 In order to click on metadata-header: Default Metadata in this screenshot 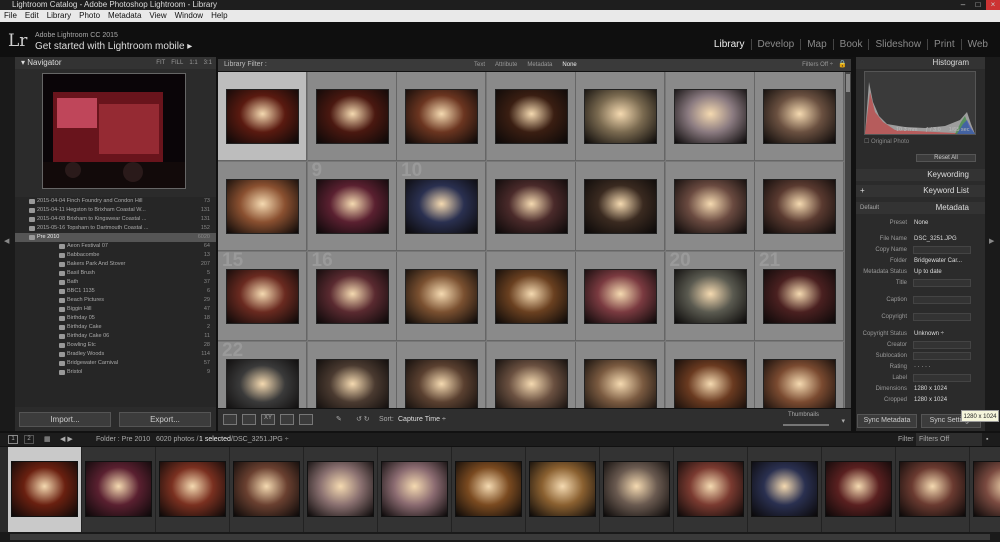, I will do `click(920, 208)`.